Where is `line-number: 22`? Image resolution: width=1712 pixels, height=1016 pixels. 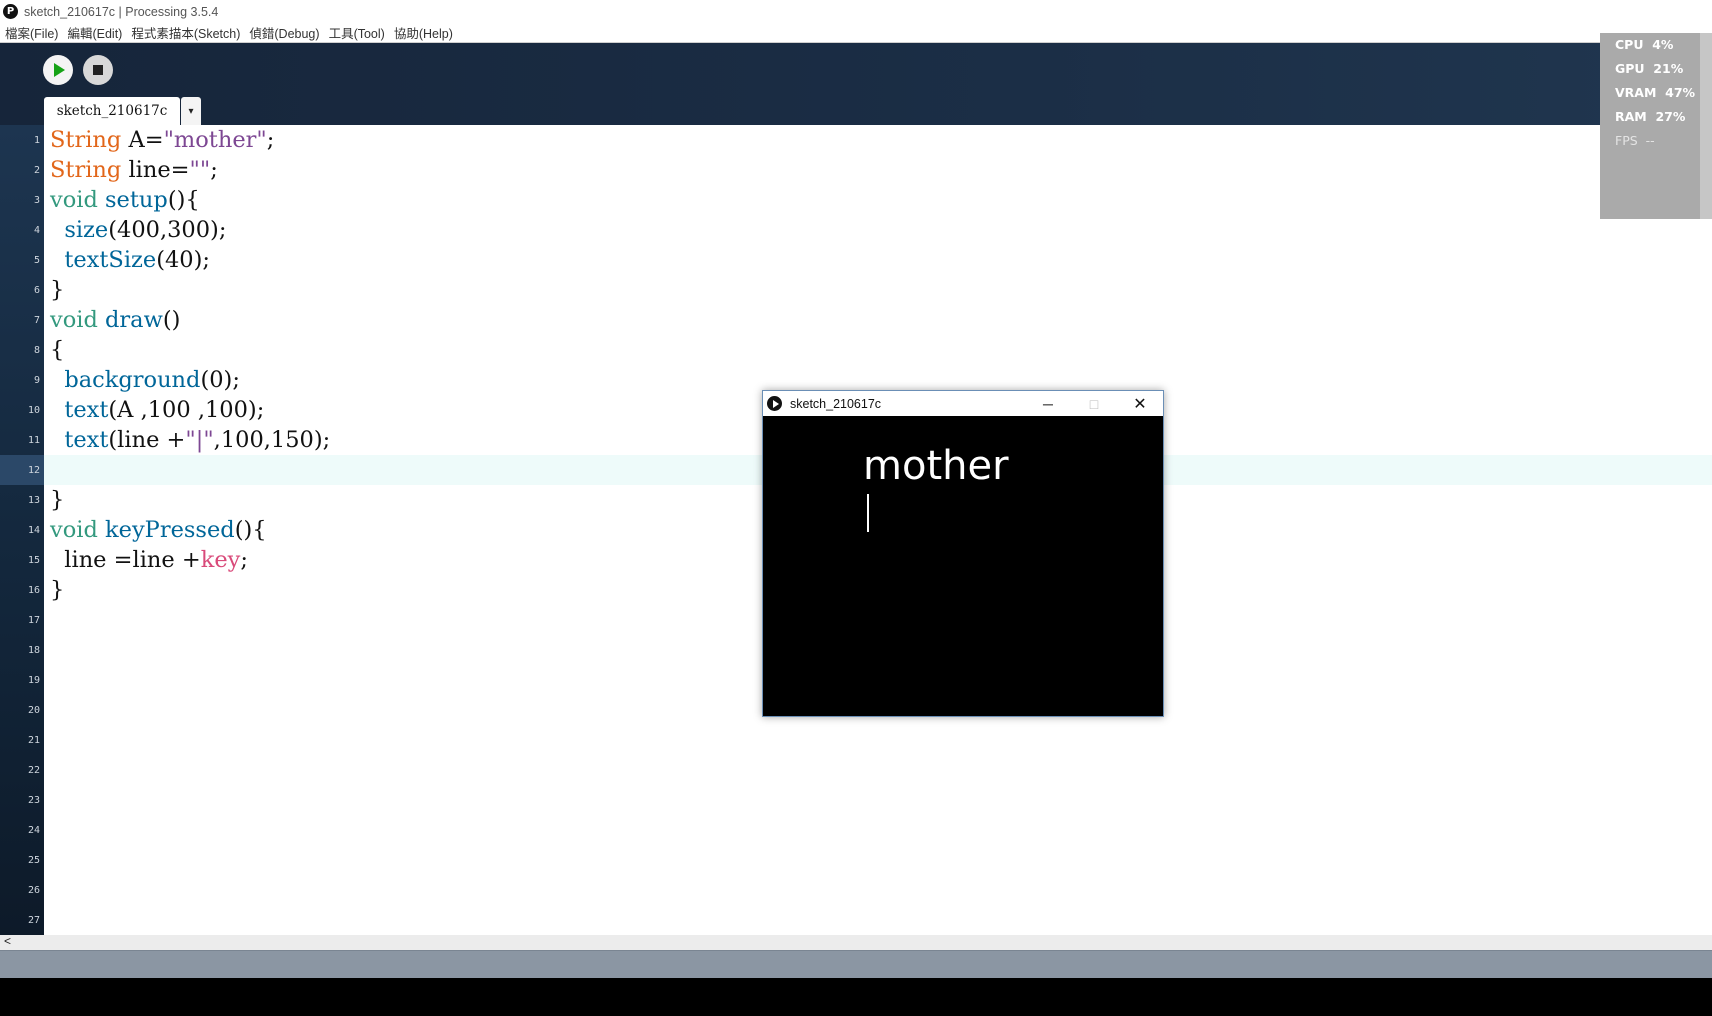
line-number: 22 is located at coordinates (33, 770).